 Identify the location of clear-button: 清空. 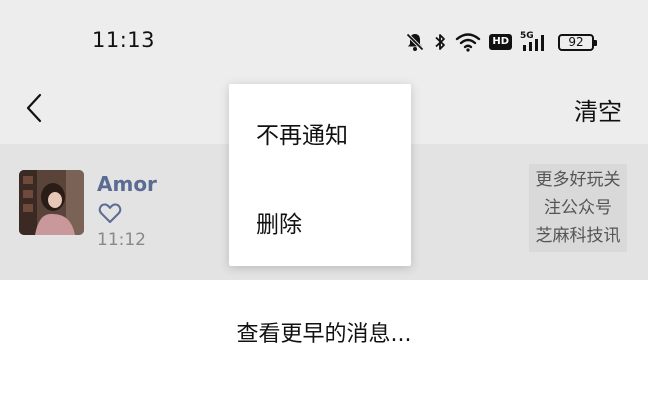
(598, 109).